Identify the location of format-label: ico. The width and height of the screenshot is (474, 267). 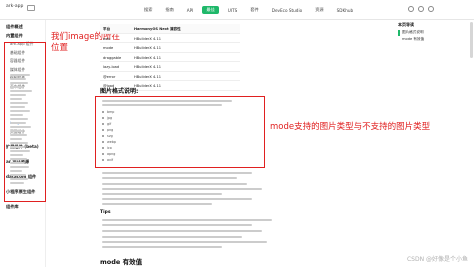
(109, 148).